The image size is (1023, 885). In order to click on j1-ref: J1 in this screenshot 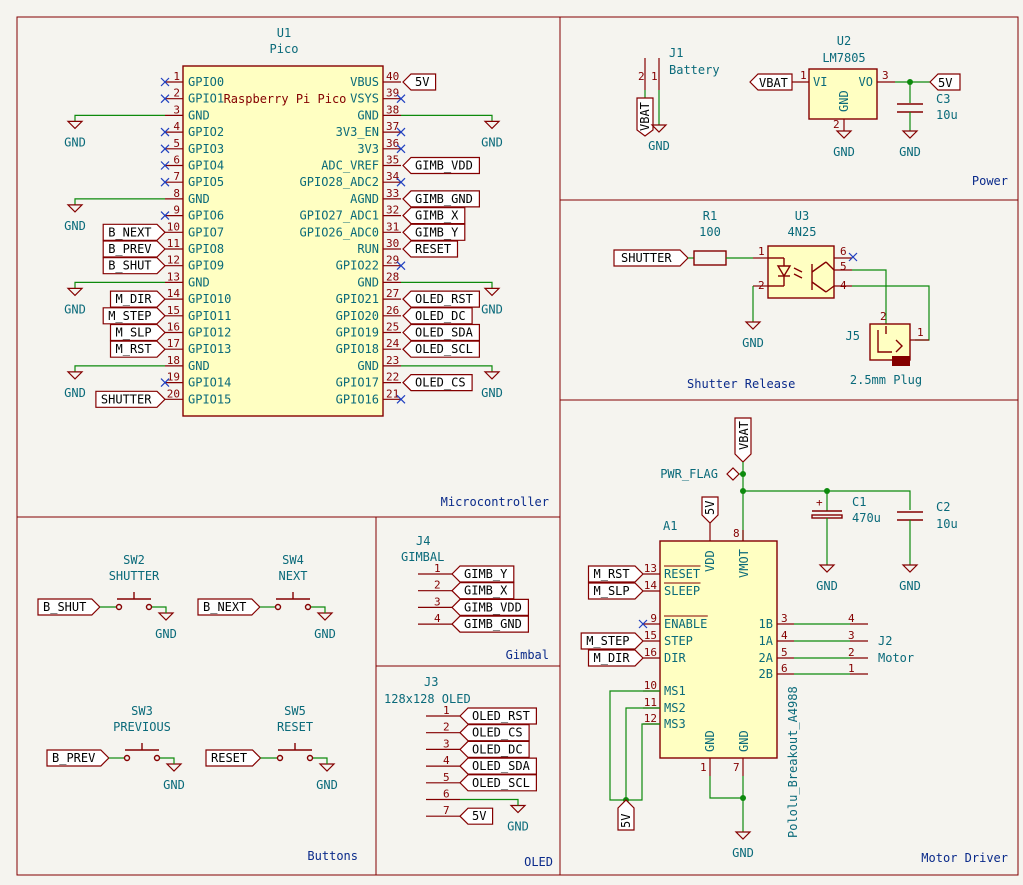, I will do `click(676, 53)`.